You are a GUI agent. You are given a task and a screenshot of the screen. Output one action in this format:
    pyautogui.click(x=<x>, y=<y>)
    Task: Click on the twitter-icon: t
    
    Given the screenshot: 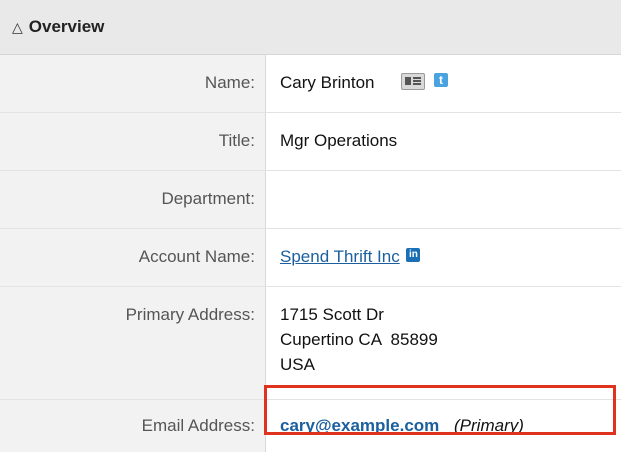 What is the action you would take?
    pyautogui.click(x=440, y=79)
    